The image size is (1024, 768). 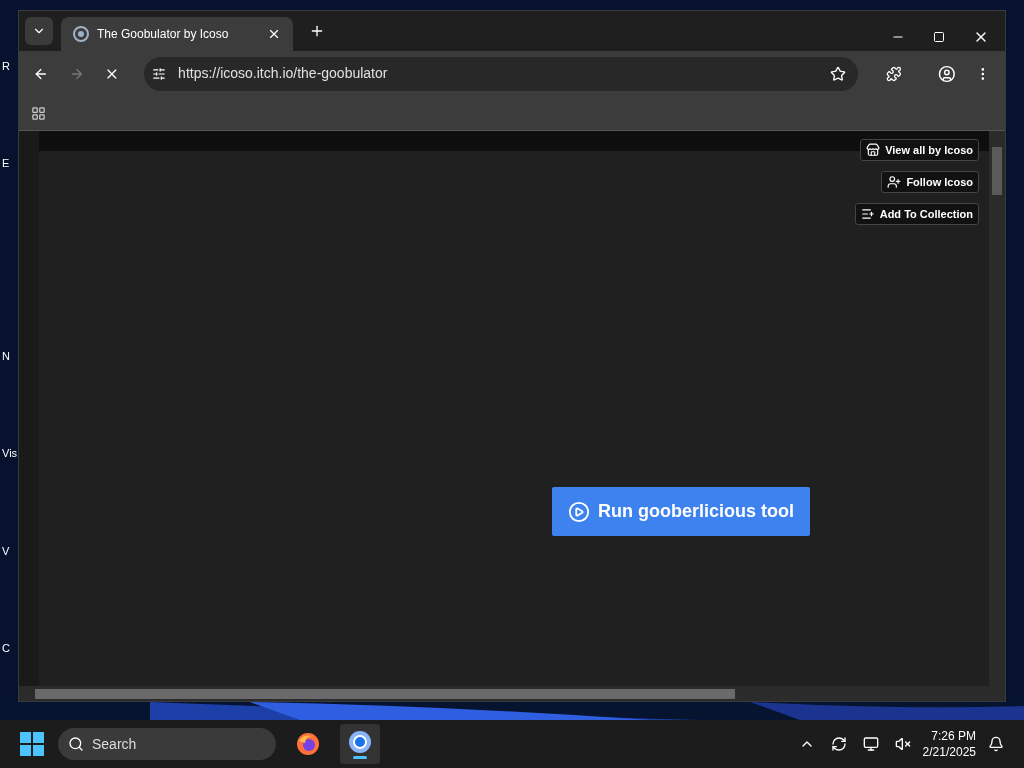 I want to click on site-settings-icon, so click(x=159, y=73).